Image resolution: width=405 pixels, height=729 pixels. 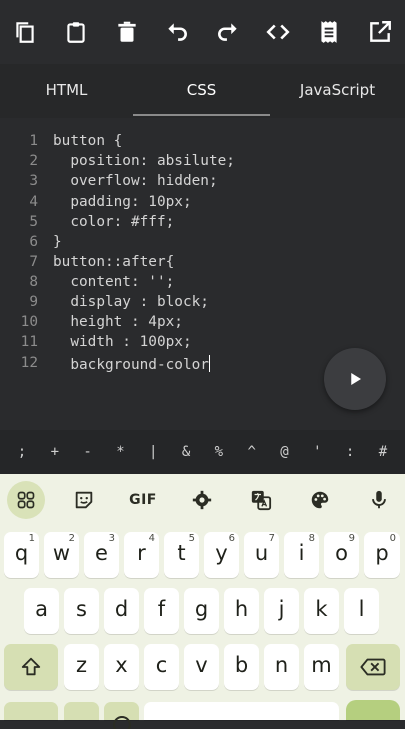 What do you see at coordinates (33, 282) in the screenshot?
I see `line-number: 8` at bounding box center [33, 282].